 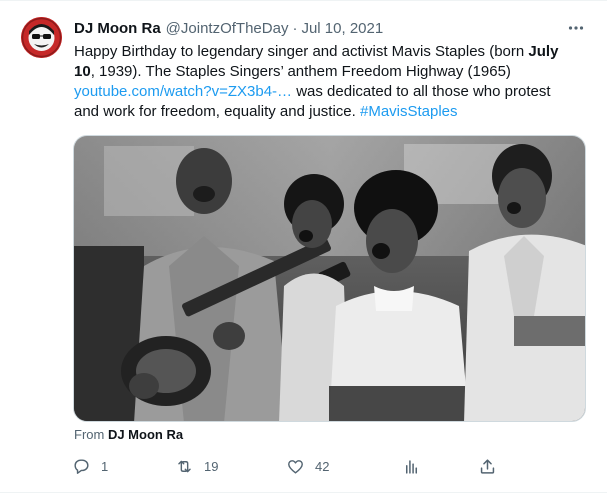 I want to click on retweet-icon, so click(x=184, y=466).